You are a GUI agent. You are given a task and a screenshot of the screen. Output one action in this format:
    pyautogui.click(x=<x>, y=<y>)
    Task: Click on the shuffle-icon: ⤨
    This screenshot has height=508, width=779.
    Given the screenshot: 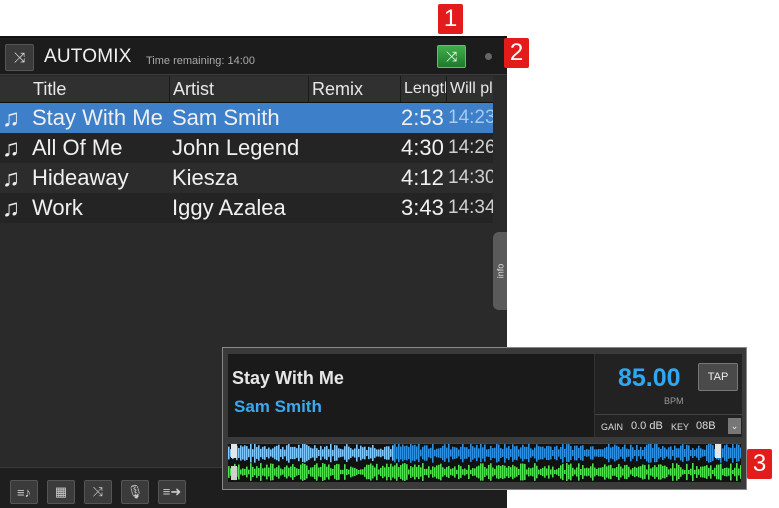 What is the action you would take?
    pyautogui.click(x=19, y=57)
    